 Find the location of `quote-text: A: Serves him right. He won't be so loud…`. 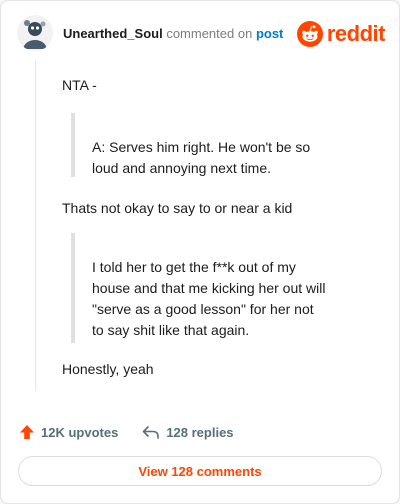

quote-text: A: Serves him right. He won't be so loud… is located at coordinates (201, 157).